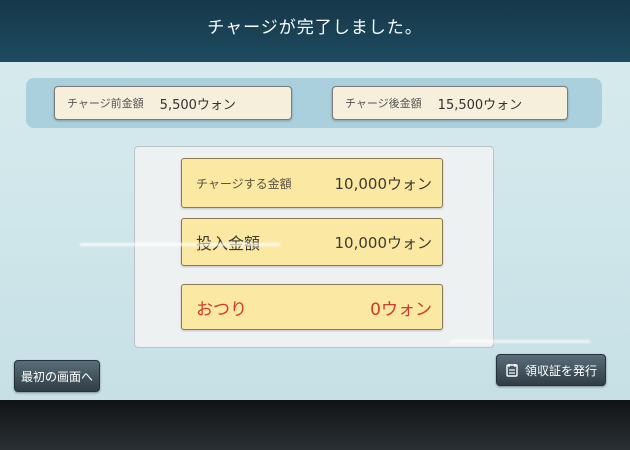 This screenshot has width=630, height=450. I want to click on balance-after-field: チャージ後金額 15,500ウォン, so click(450, 103).